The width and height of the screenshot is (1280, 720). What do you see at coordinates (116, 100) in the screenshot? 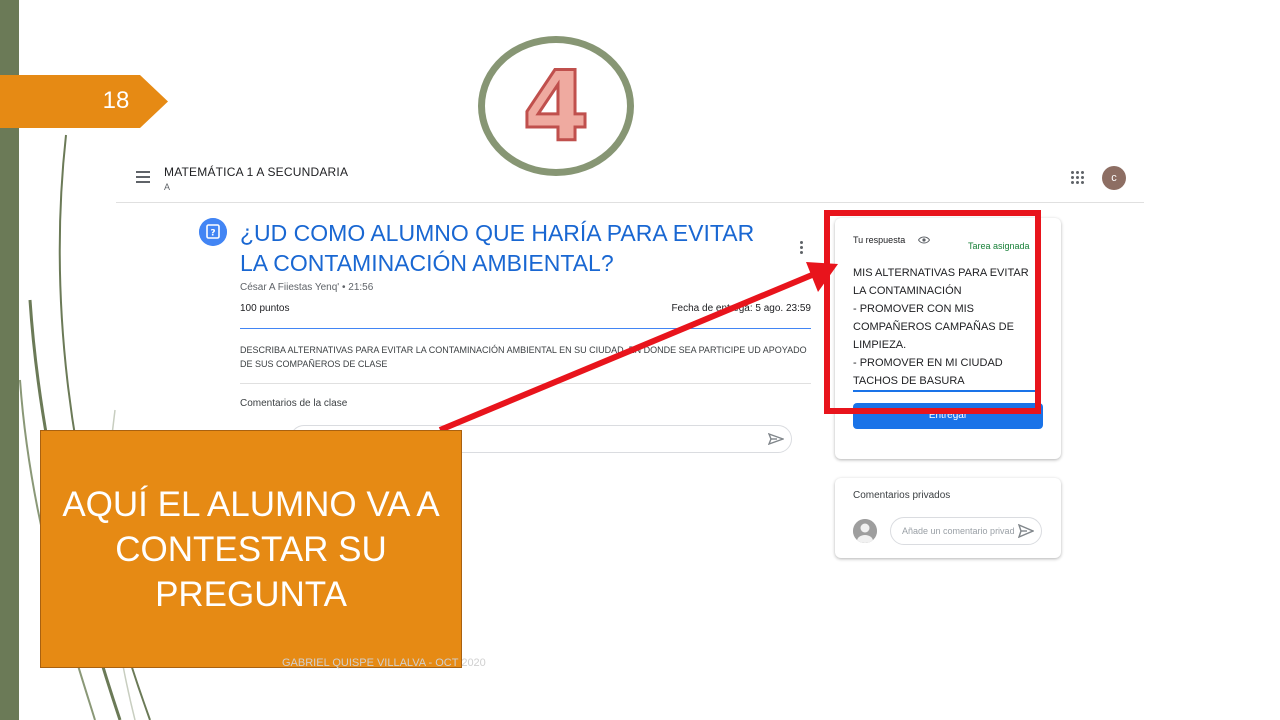
I see `slide-number: 18` at bounding box center [116, 100].